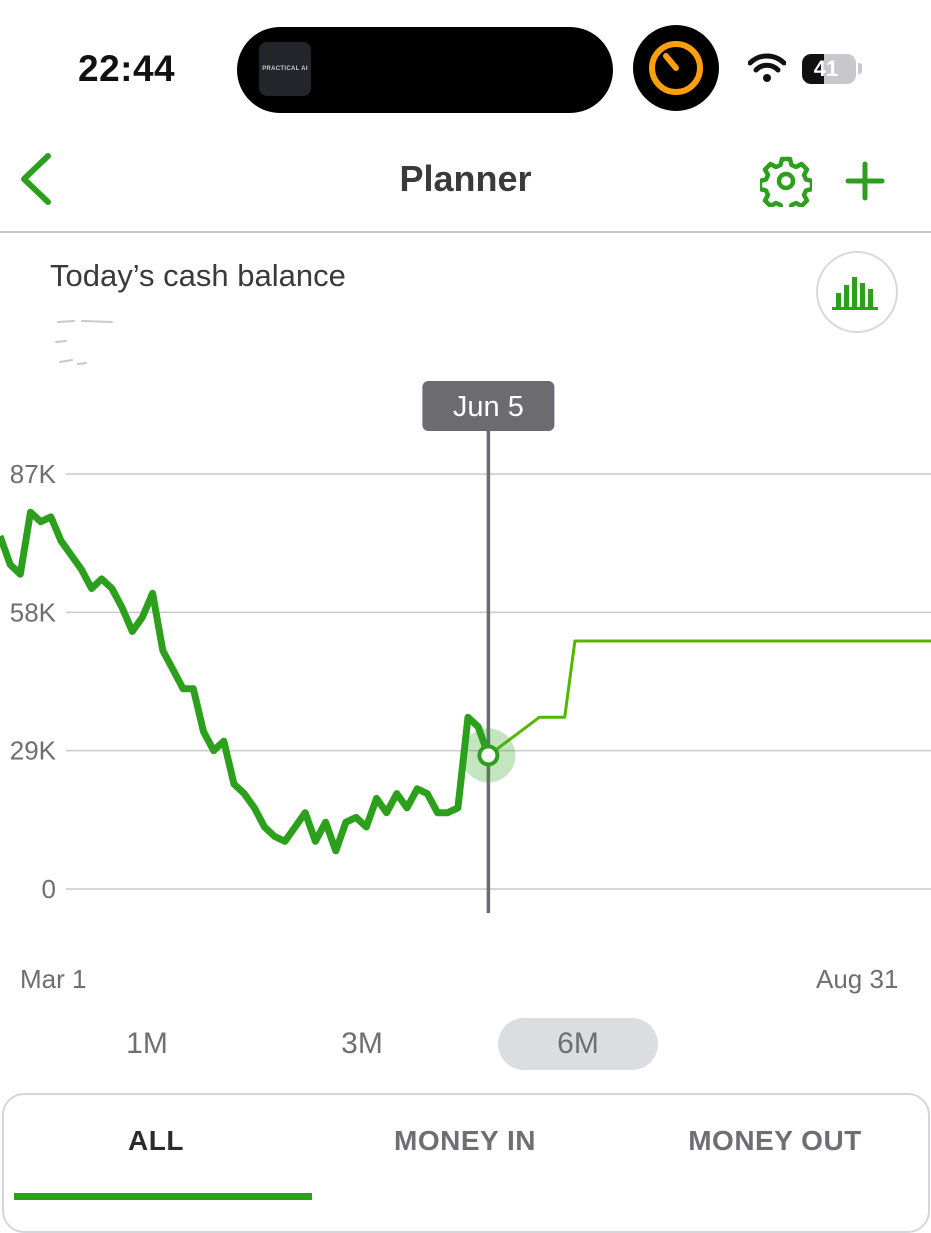 The width and height of the screenshot is (931, 1233). I want to click on actual-series-line, so click(246, 681).